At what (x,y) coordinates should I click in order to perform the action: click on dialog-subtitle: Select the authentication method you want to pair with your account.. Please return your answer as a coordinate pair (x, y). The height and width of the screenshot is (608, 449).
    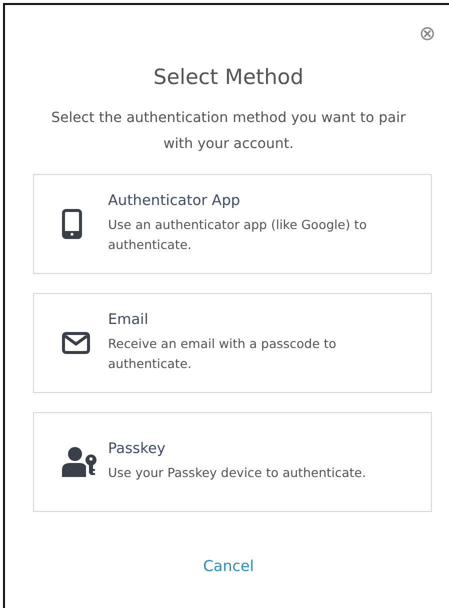
    Looking at the image, I should click on (228, 131).